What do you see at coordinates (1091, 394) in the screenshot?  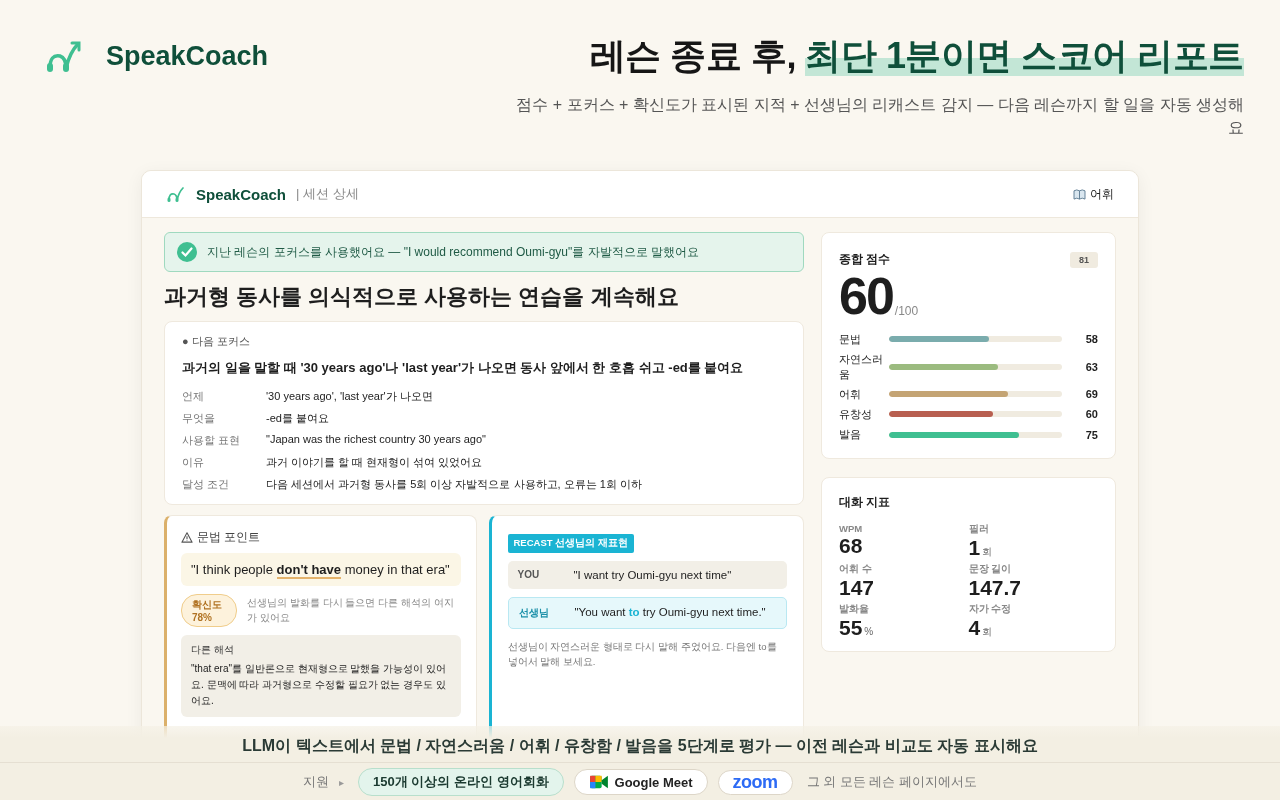 I see `score-value: 69` at bounding box center [1091, 394].